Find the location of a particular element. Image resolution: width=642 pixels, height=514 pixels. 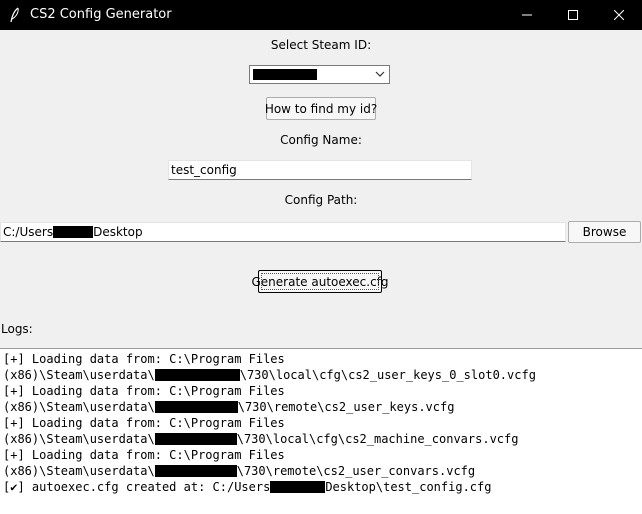

close-icon is located at coordinates (619, 15).